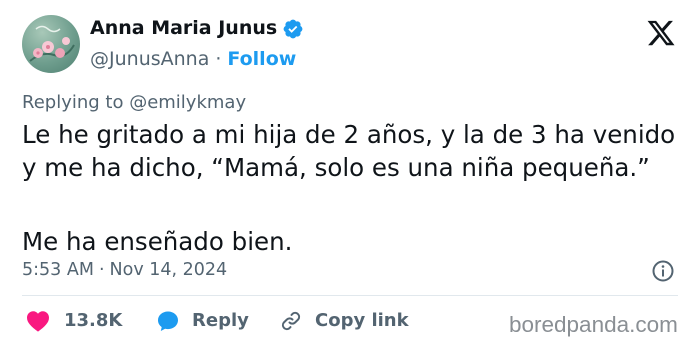 The image size is (700, 348). I want to click on copy-link-button: Copy link, so click(344, 321).